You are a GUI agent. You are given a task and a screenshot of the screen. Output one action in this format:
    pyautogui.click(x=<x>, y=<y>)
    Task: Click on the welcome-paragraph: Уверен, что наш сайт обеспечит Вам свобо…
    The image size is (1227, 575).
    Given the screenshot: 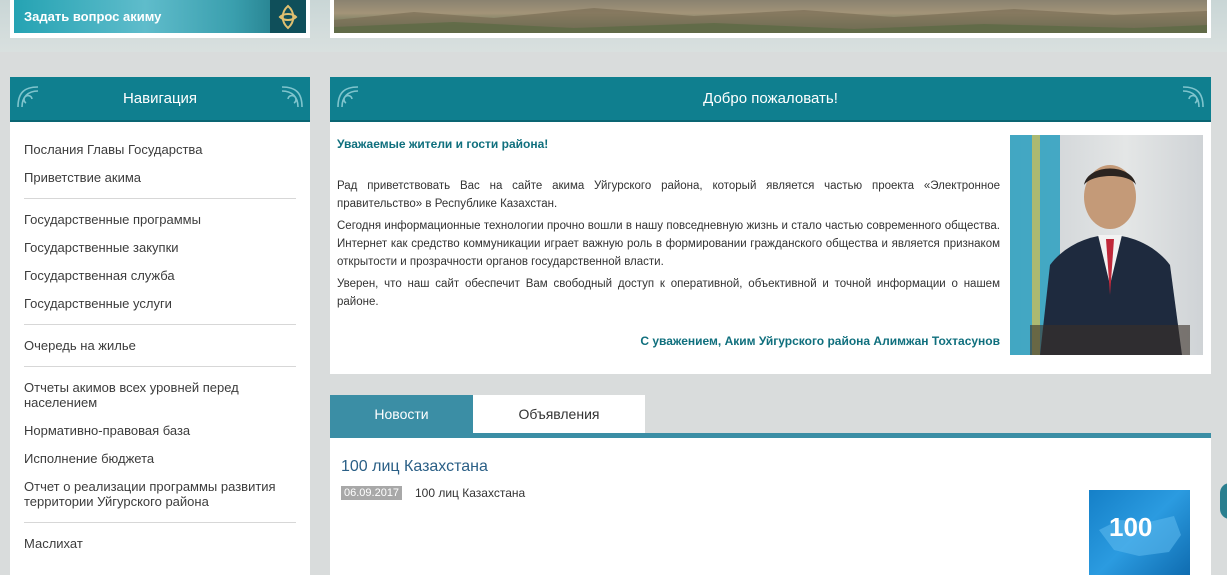 What is the action you would take?
    pyautogui.click(x=668, y=293)
    